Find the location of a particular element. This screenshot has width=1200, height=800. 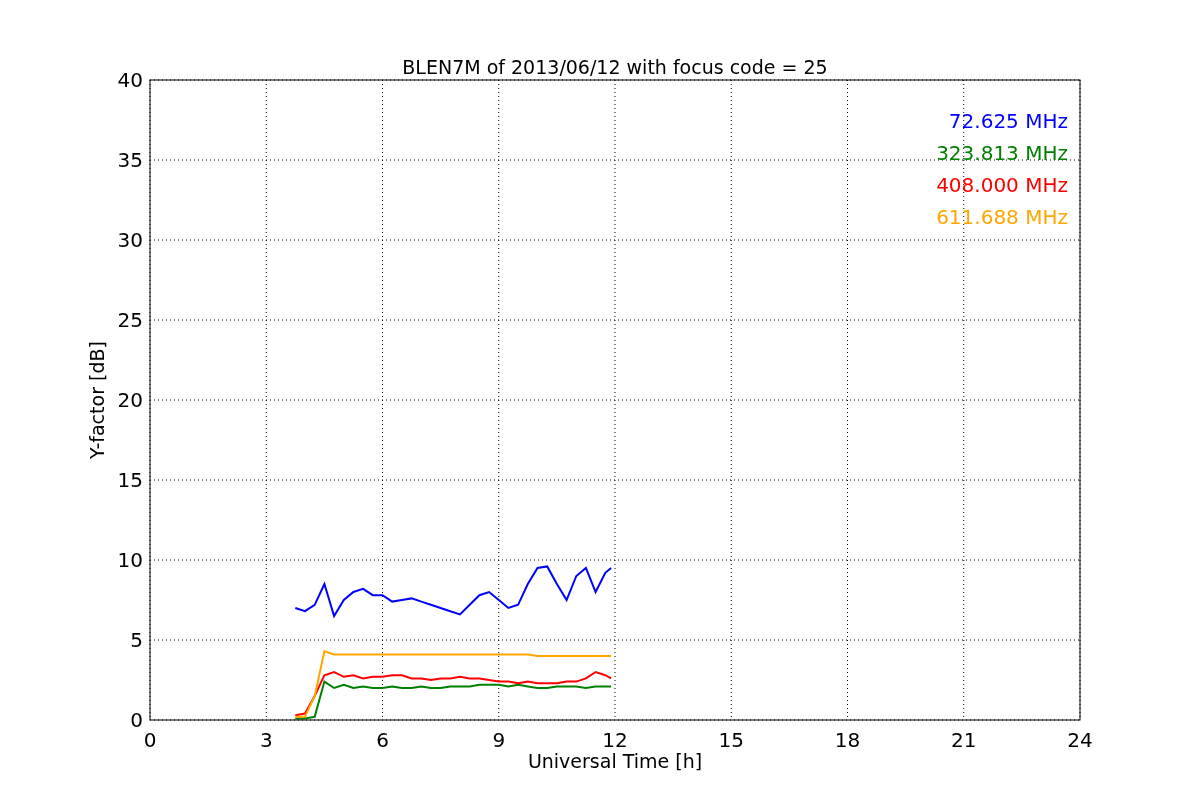

legend-label: 323.813 MHz is located at coordinates (1002, 153).